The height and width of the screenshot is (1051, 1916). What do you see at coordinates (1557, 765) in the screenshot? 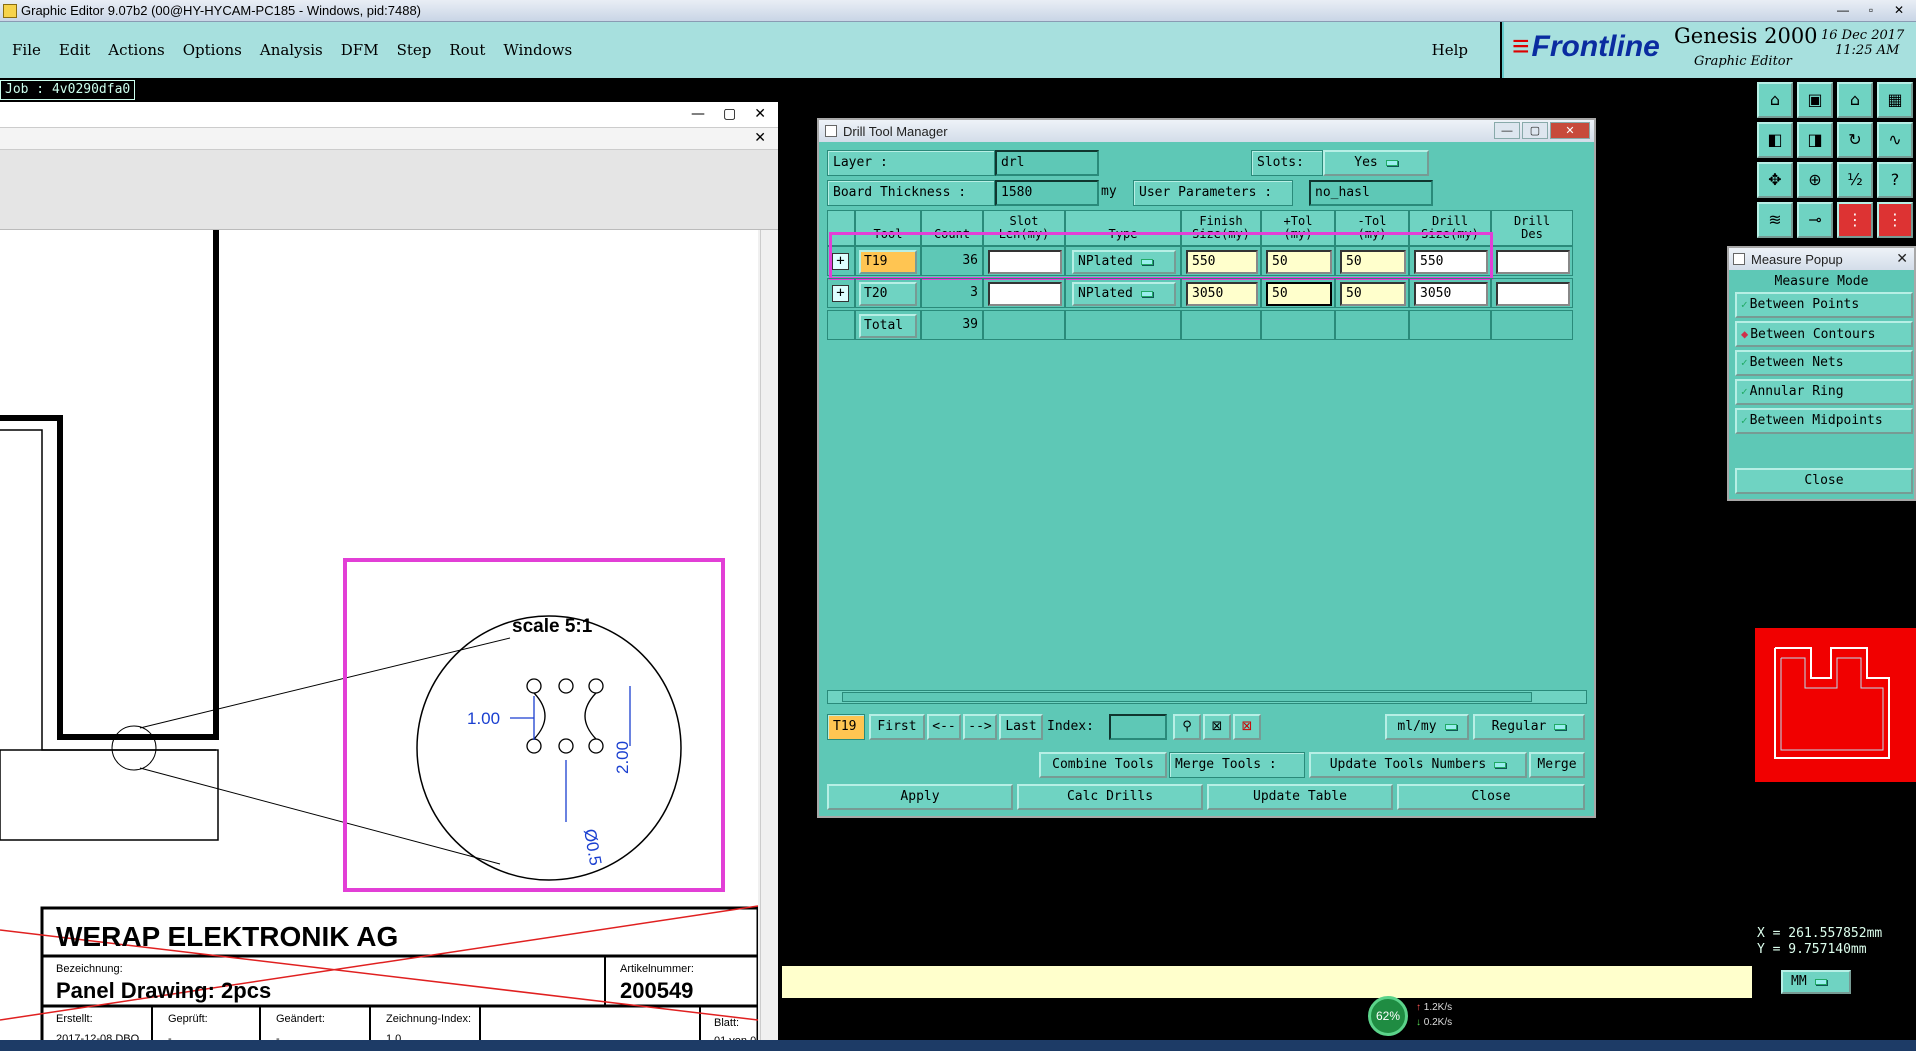
I see `merge-button: Merge` at bounding box center [1557, 765].